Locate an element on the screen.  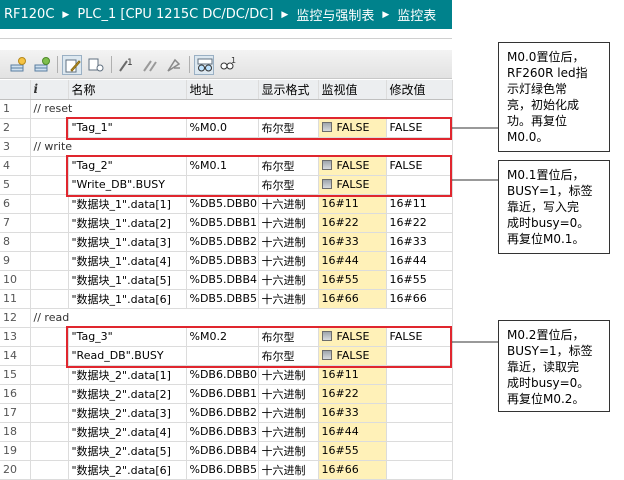
callout-line: 示灯绿色常 is located at coordinates (537, 89).